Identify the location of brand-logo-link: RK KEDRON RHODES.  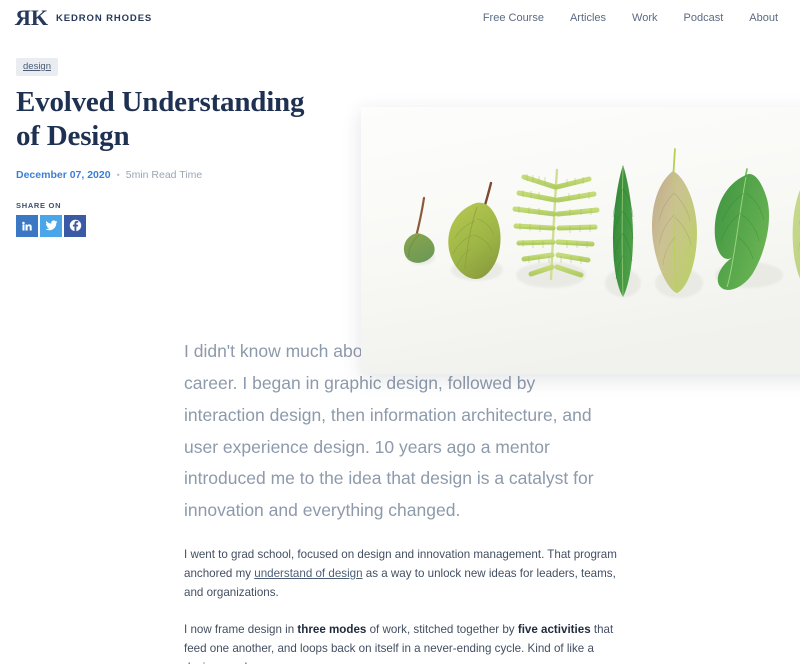
(84, 17).